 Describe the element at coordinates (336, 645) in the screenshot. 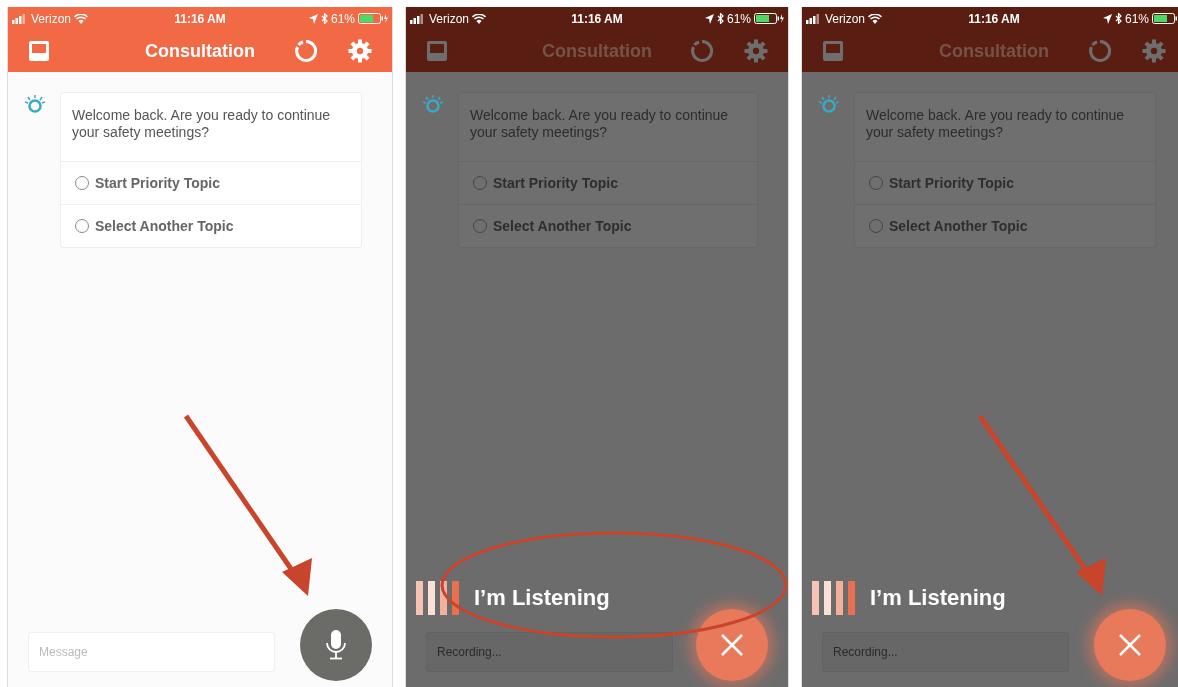

I see `microphone-icon` at that location.